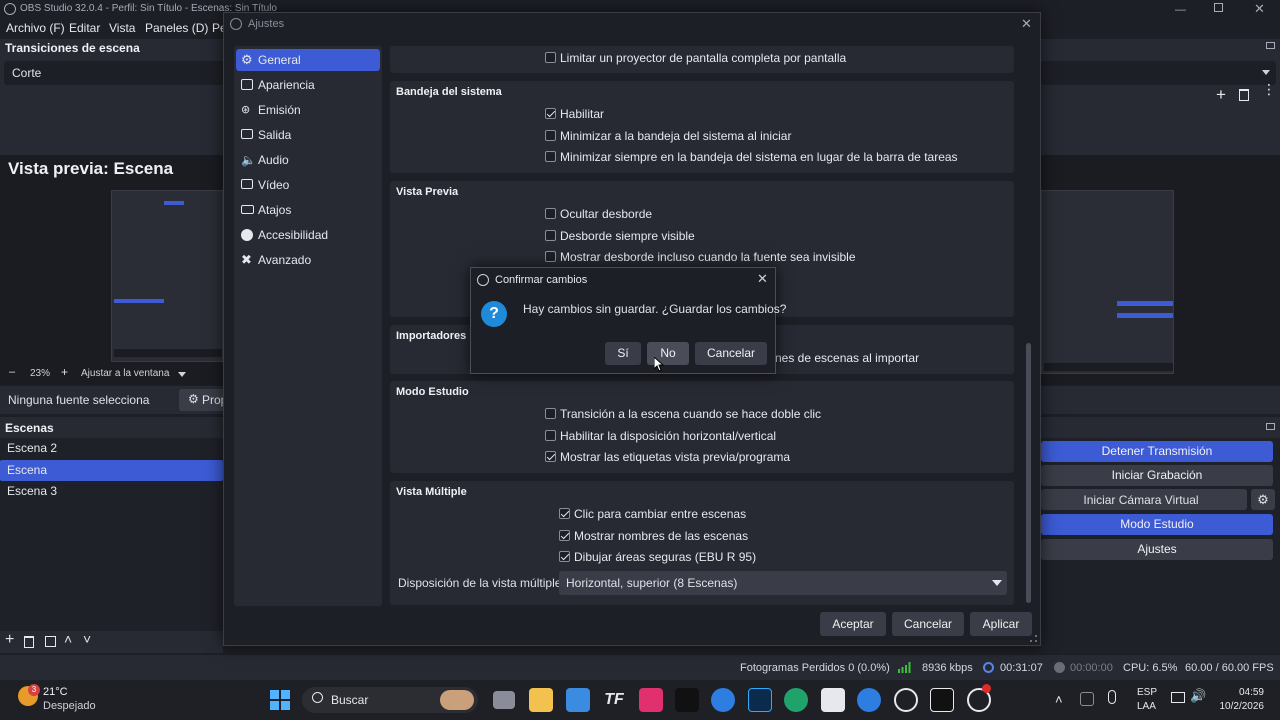  Describe the element at coordinates (390, 700) in the screenshot. I see `taskbar-search: Buscar` at that location.